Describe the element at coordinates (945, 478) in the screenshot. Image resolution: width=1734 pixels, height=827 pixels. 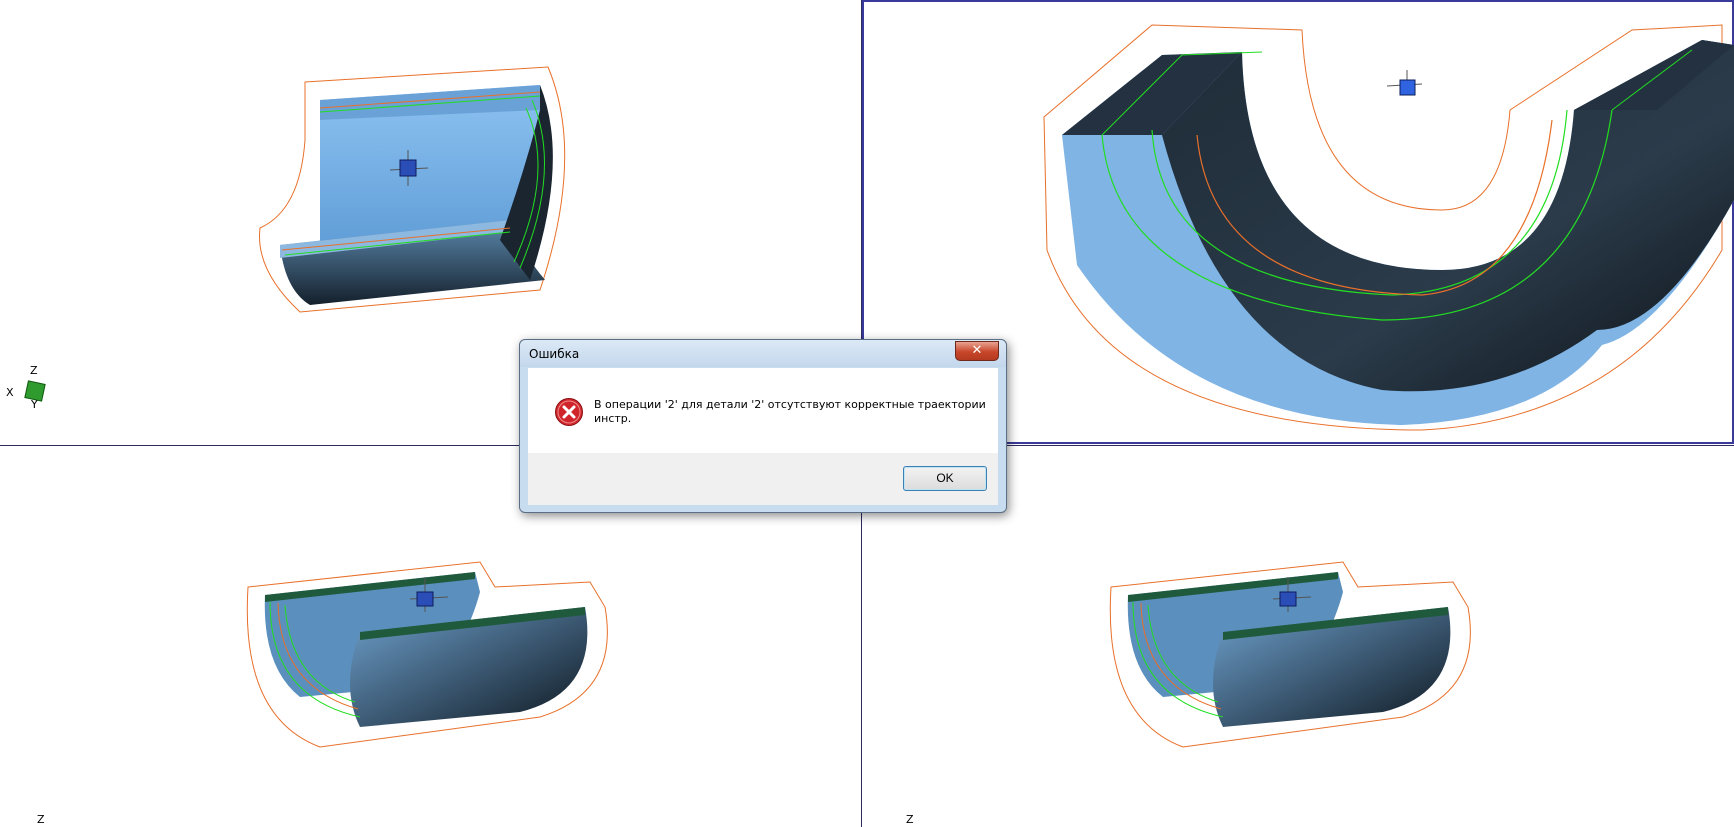
I see `ok-button: OK` at that location.